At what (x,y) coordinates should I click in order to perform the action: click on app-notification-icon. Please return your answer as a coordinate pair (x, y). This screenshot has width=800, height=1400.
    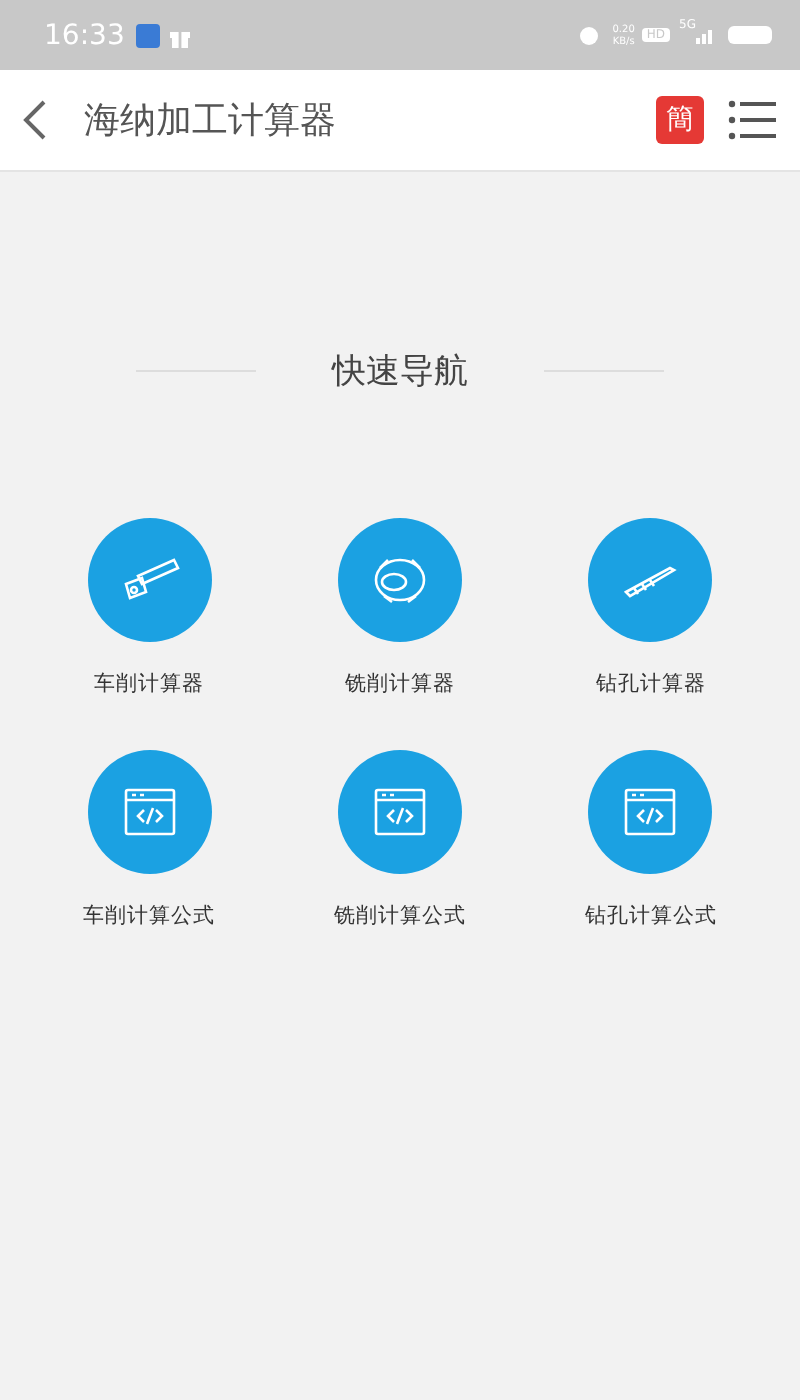
    Looking at the image, I should click on (148, 35).